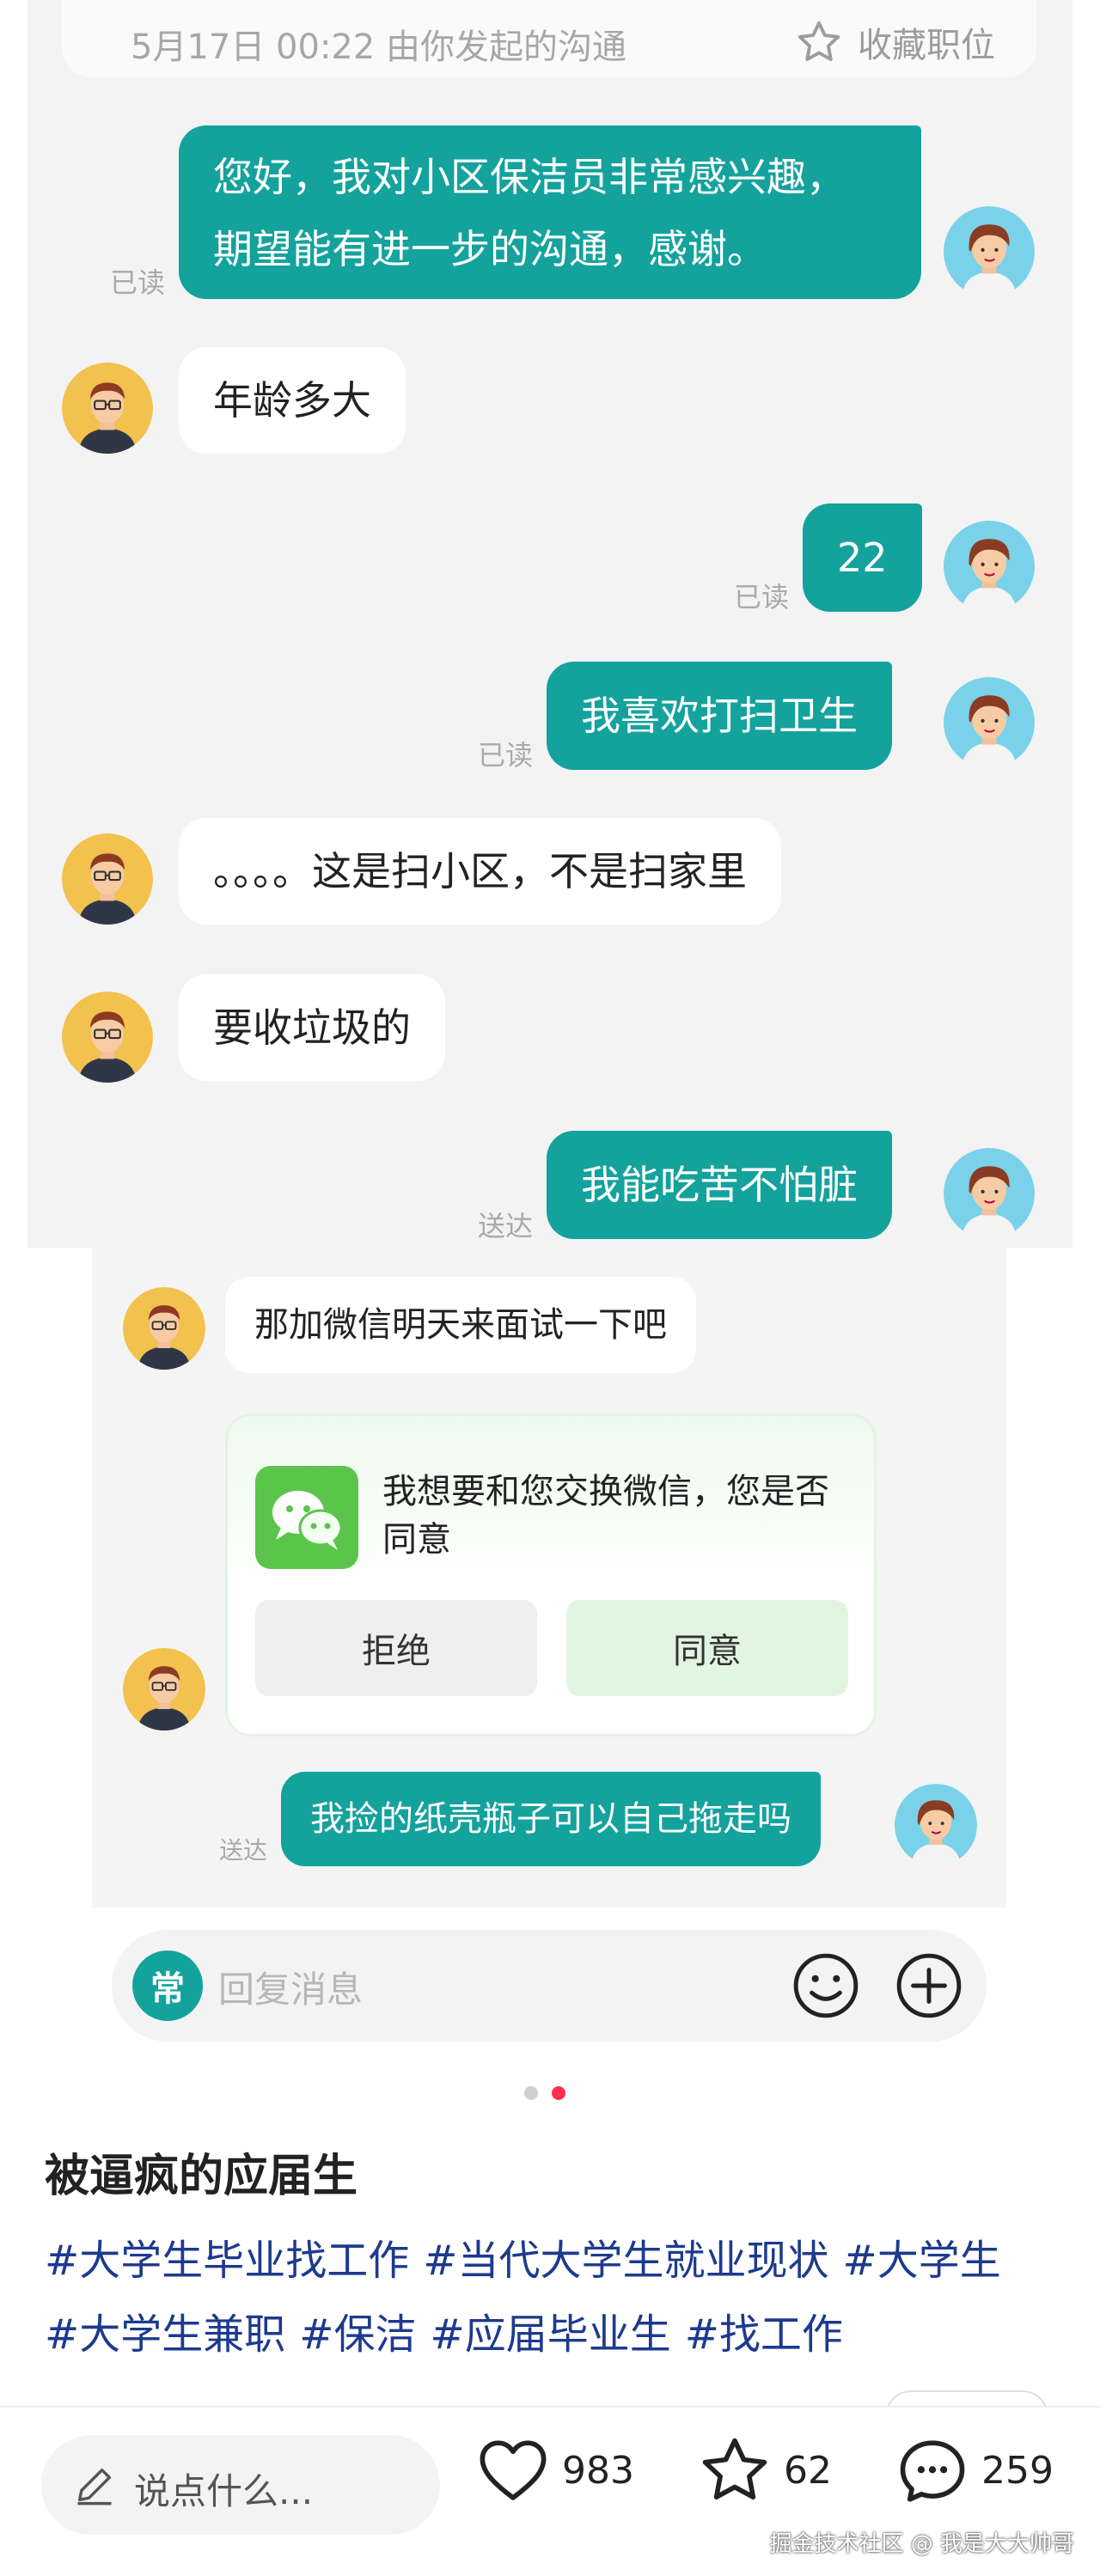  What do you see at coordinates (926, 45) in the screenshot?
I see `favorite-job-label: 收藏职位` at bounding box center [926, 45].